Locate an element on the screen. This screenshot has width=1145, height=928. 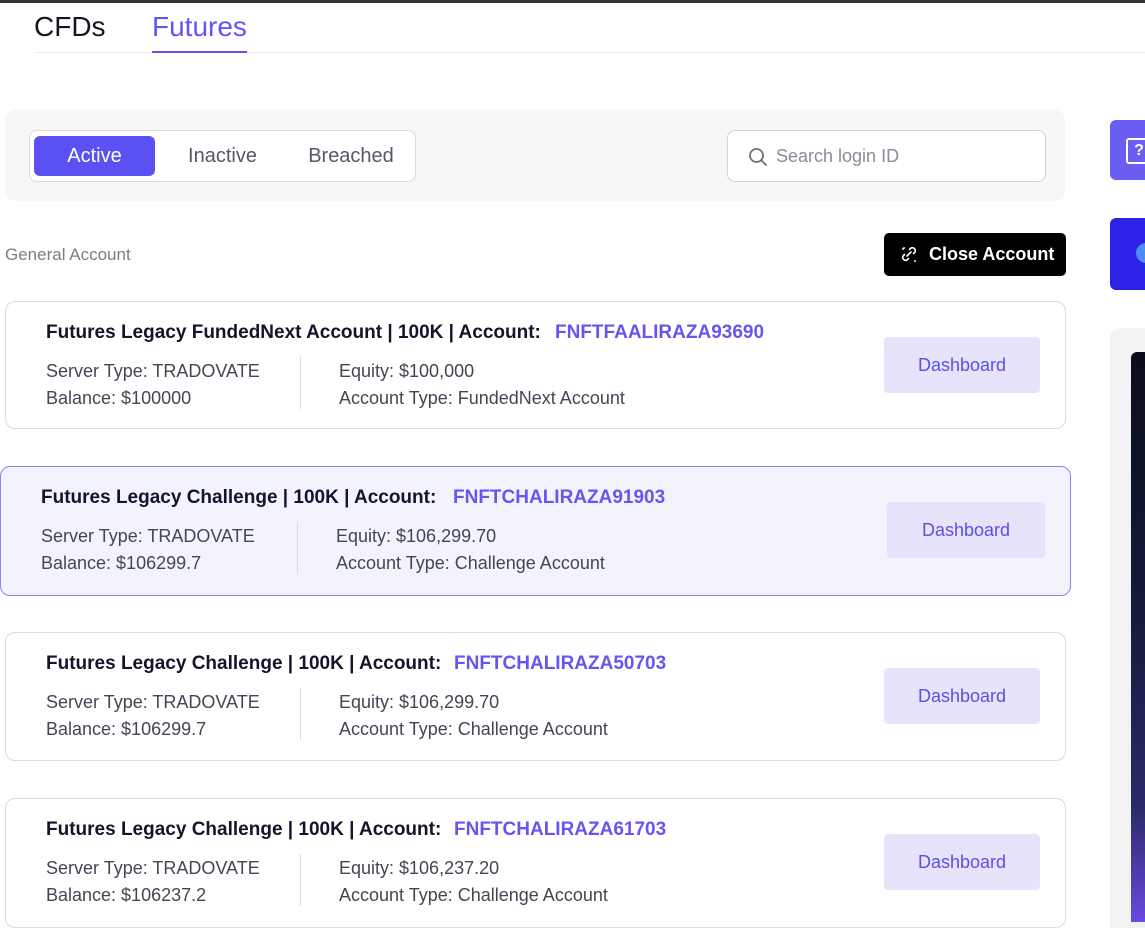
search-input is located at coordinates (904, 156).